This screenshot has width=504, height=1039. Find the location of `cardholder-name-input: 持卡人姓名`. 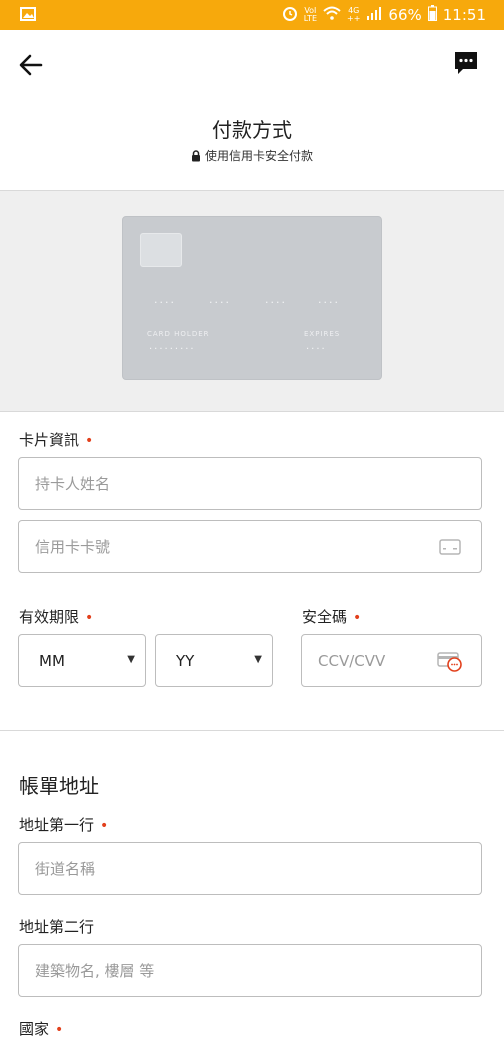

cardholder-name-input: 持卡人姓名 is located at coordinates (250, 483).